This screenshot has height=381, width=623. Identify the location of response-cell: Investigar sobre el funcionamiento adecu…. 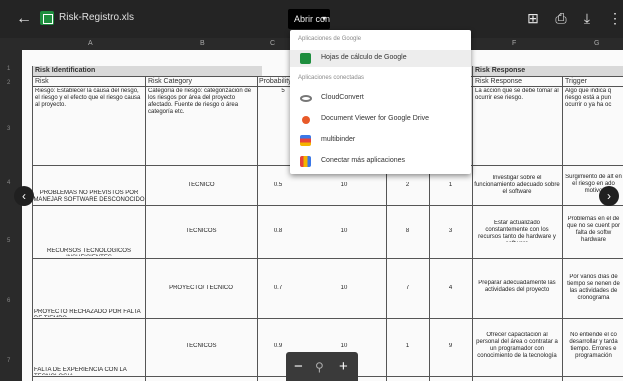
(517, 185).